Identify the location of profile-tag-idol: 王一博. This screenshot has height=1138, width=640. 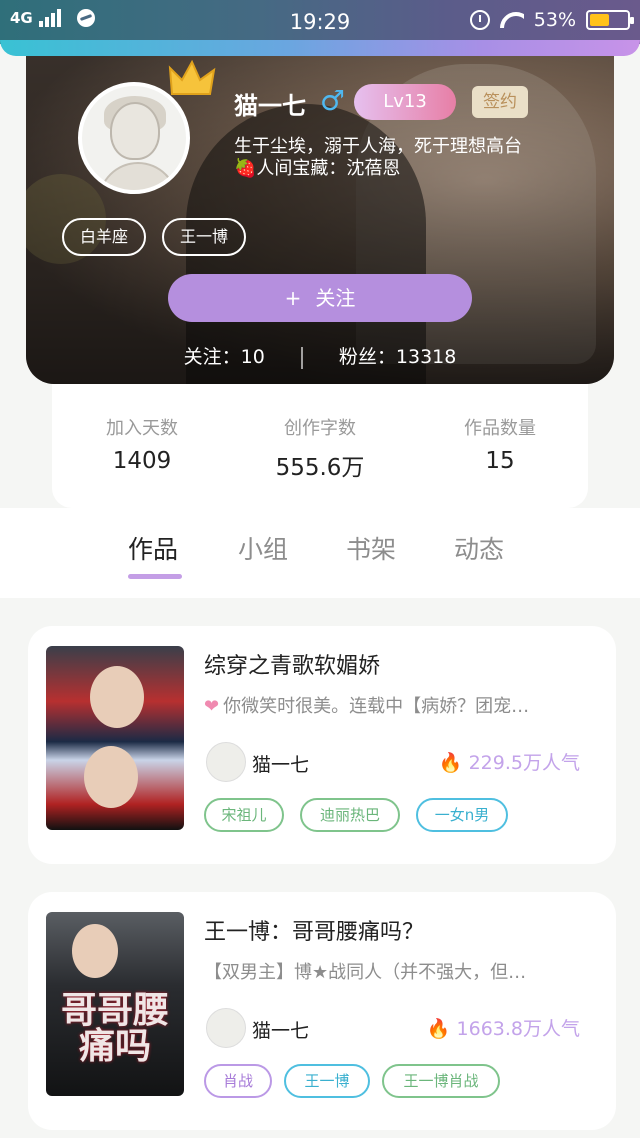
(204, 237).